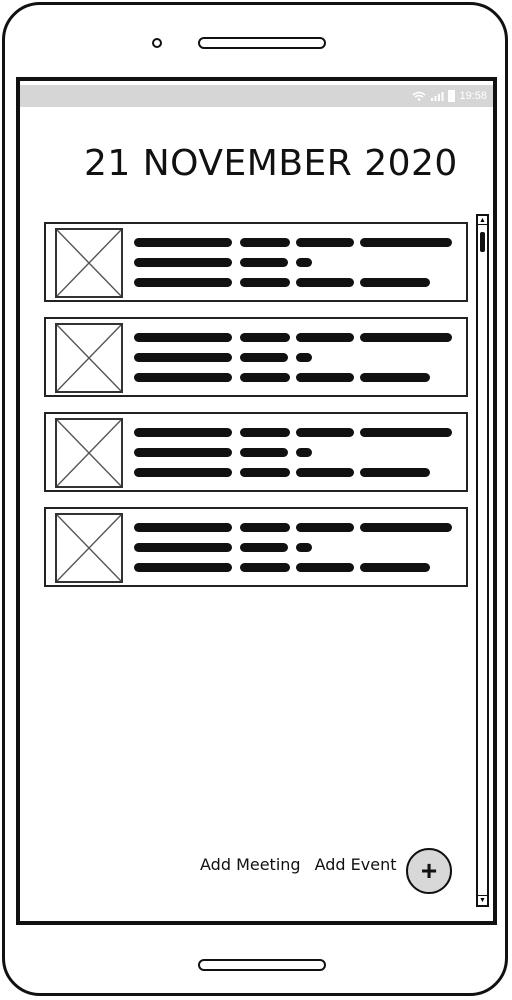 The image size is (512, 1000). I want to click on battery-icon, so click(452, 96).